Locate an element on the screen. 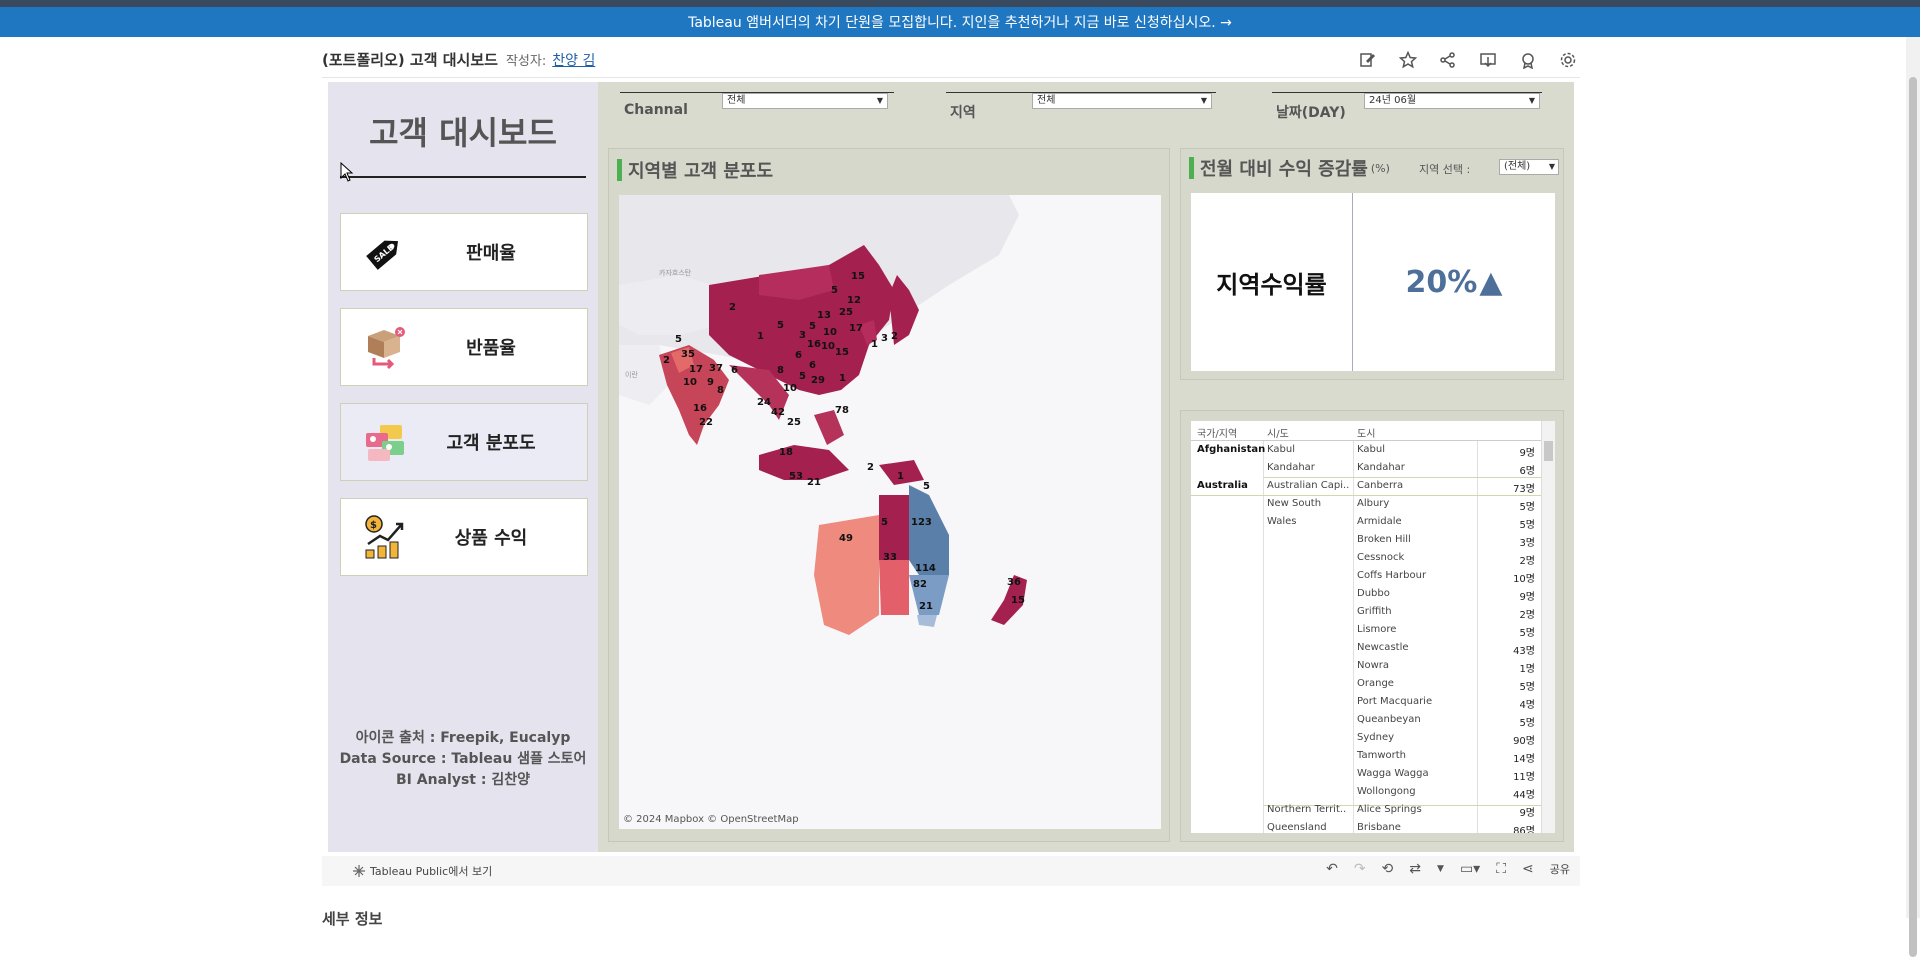 Image resolution: width=1920 pixels, height=957 pixels. star-icon is located at coordinates (1408, 60).